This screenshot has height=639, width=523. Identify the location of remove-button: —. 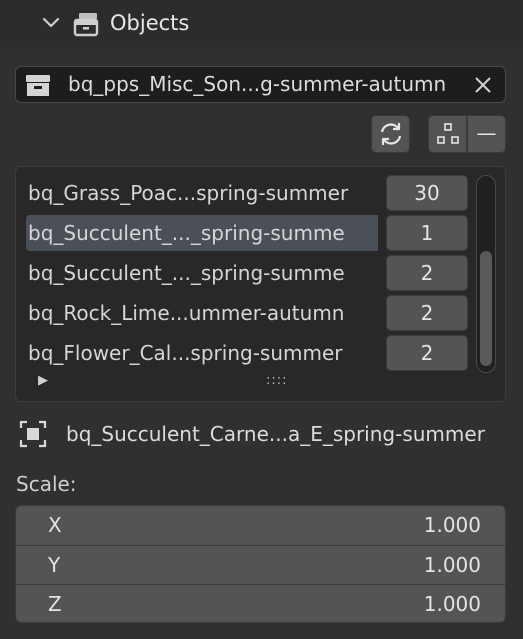
(486, 134).